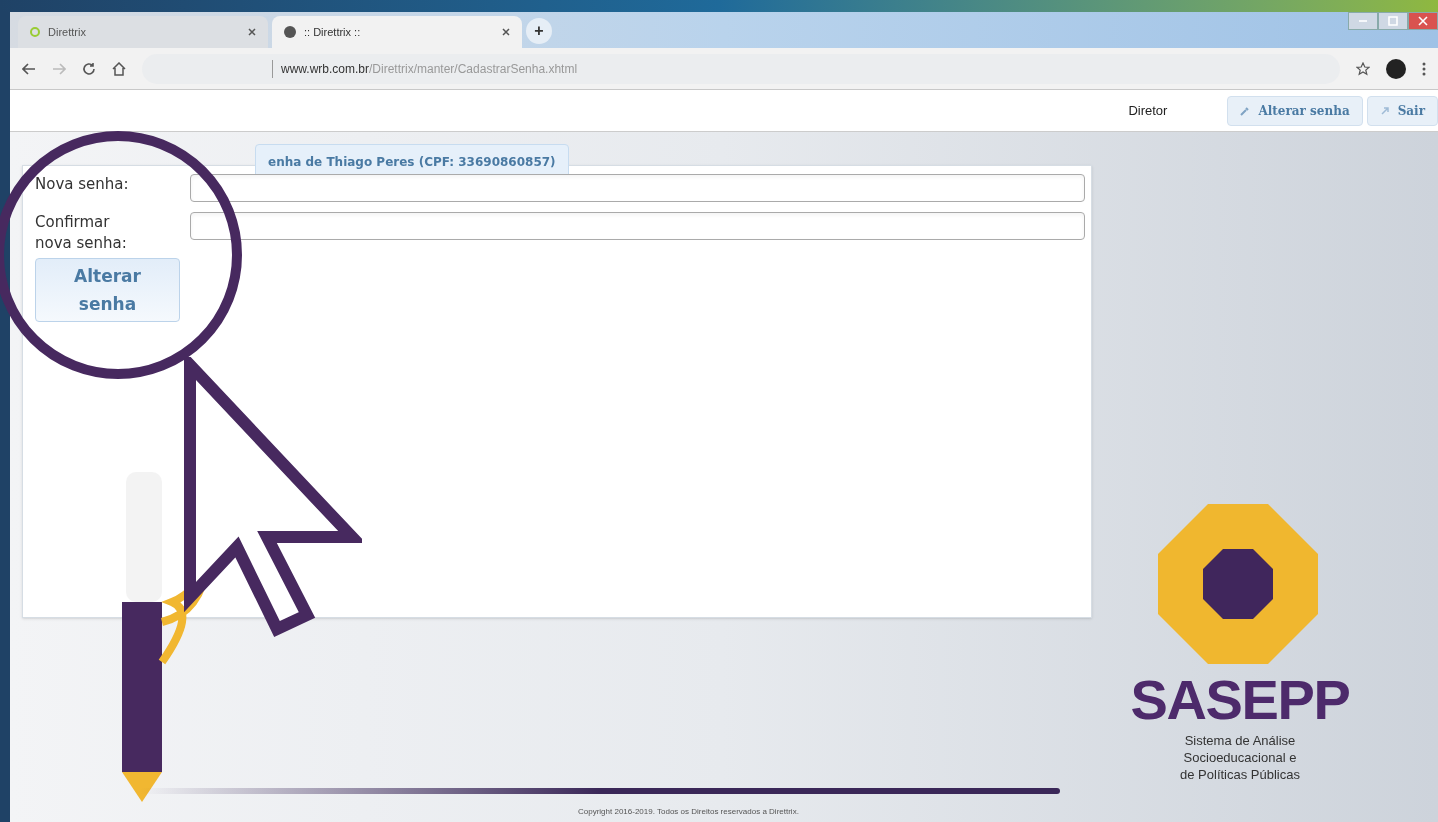  Describe the element at coordinates (1240, 740) in the screenshot. I see `logo-subtitle: Sistema de Análise` at that location.